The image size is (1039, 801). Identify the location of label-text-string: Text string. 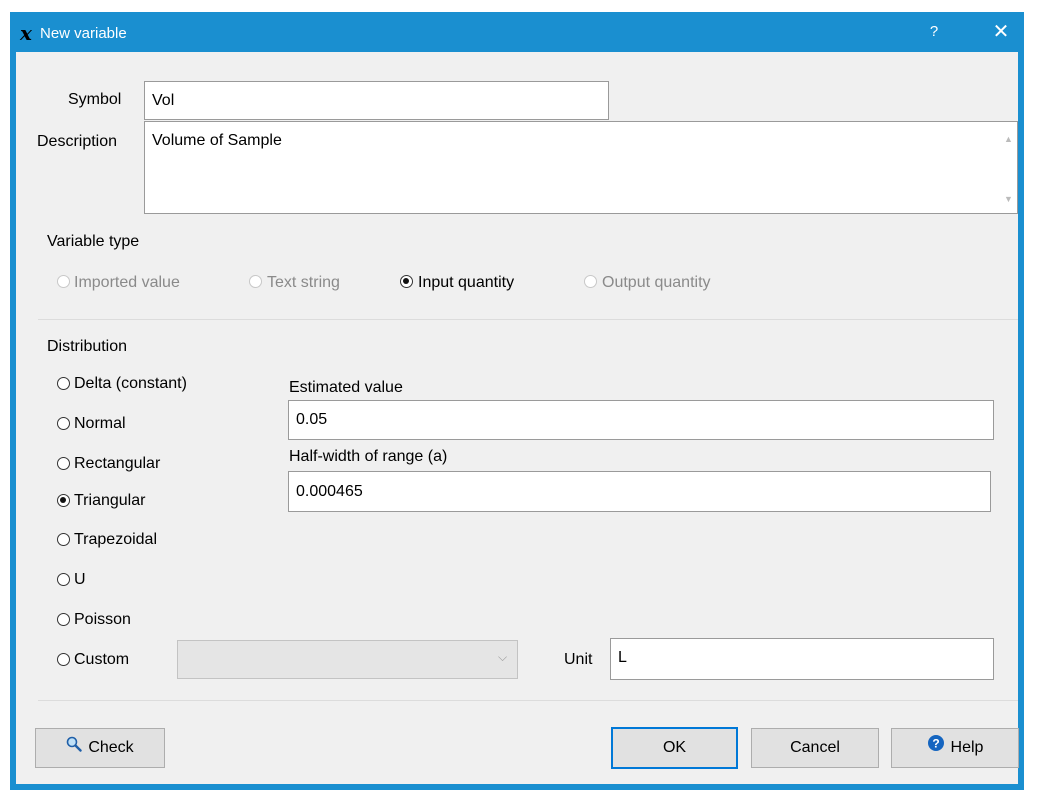
(303, 282).